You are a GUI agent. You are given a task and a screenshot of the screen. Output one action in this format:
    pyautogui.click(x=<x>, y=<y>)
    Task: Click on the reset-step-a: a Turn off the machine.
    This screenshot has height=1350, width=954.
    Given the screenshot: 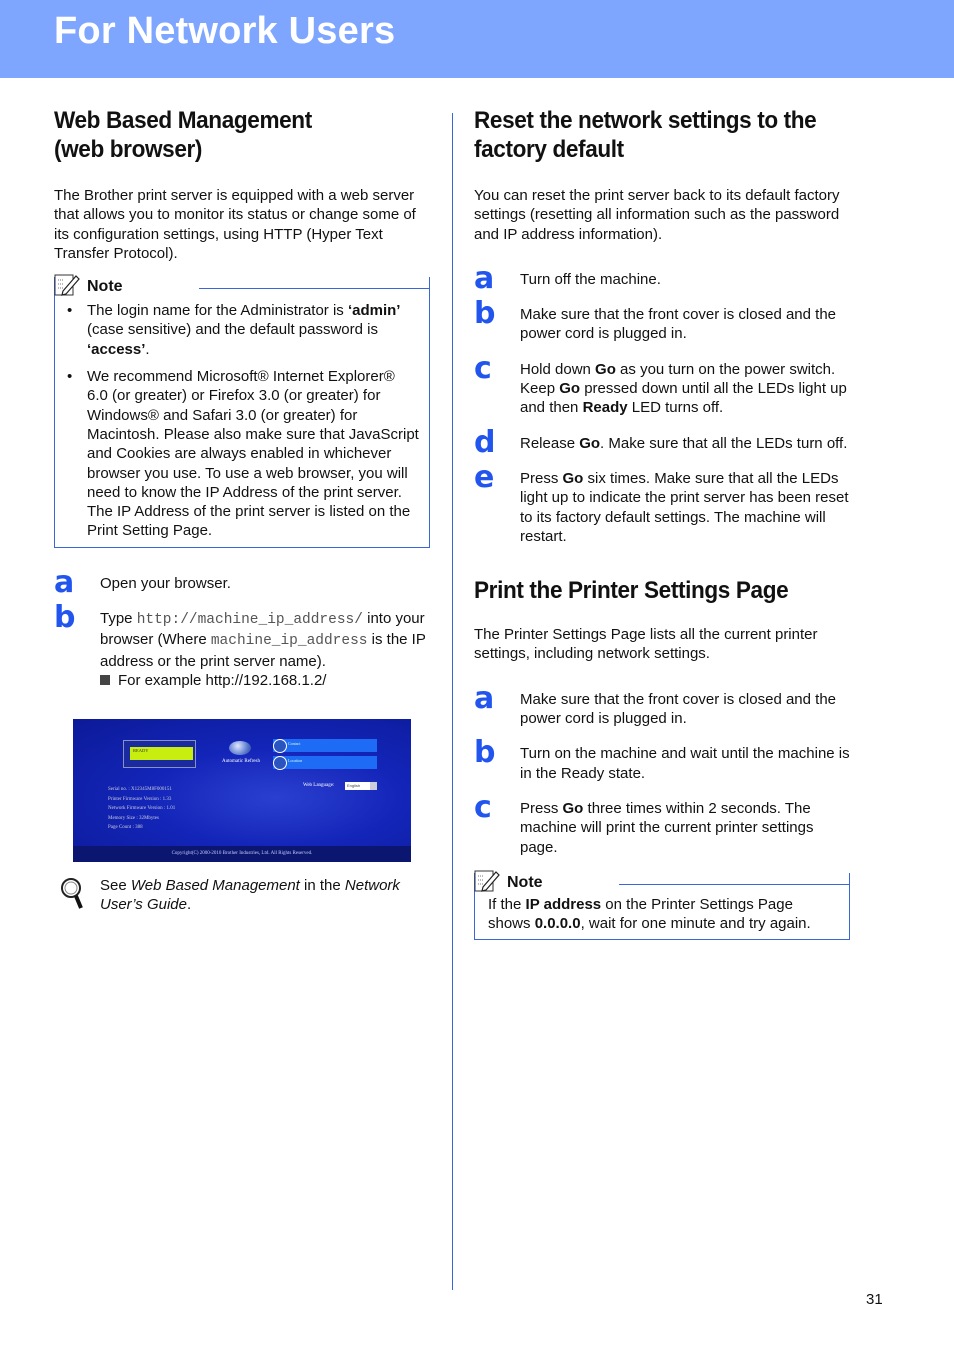 What is the action you would take?
    pyautogui.click(x=662, y=278)
    